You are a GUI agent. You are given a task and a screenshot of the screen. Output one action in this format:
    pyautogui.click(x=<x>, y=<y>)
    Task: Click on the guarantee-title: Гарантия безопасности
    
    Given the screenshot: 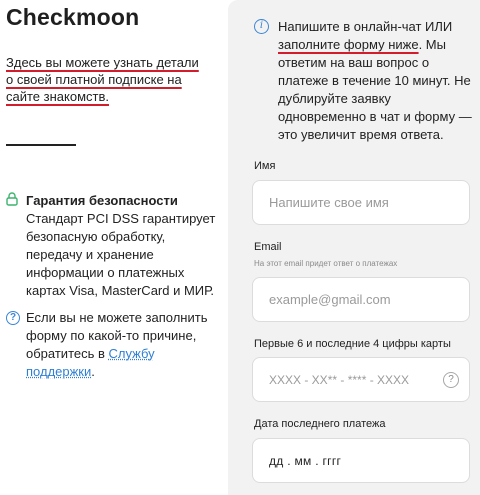 What is the action you would take?
    pyautogui.click(x=102, y=200)
    